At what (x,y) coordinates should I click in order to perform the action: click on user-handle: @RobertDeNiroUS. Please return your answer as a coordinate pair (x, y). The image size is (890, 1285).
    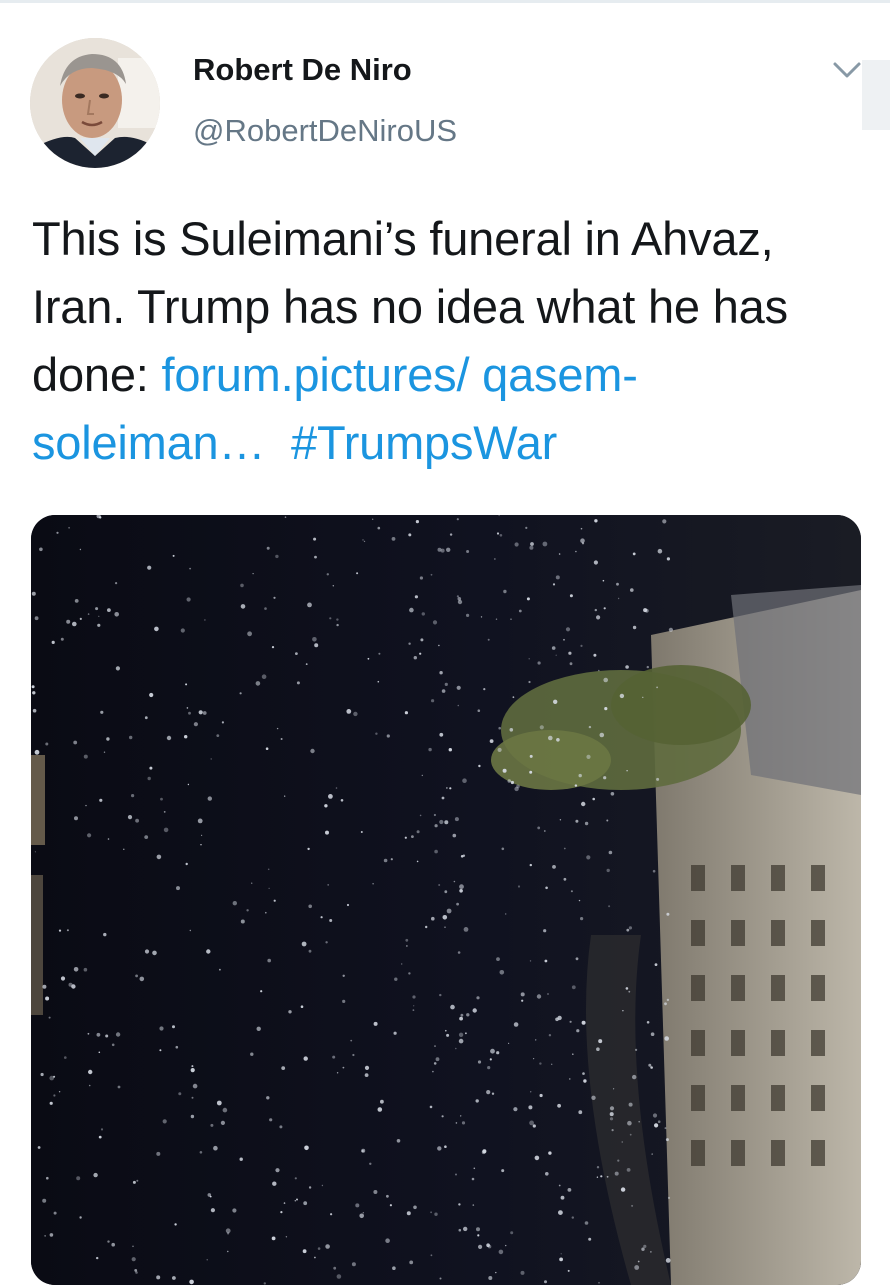
    Looking at the image, I should click on (325, 131).